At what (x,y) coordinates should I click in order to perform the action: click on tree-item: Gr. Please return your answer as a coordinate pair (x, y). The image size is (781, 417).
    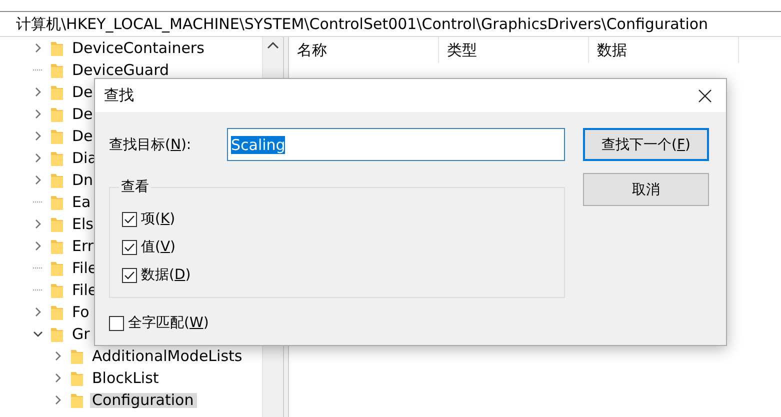
    Looking at the image, I should click on (81, 334).